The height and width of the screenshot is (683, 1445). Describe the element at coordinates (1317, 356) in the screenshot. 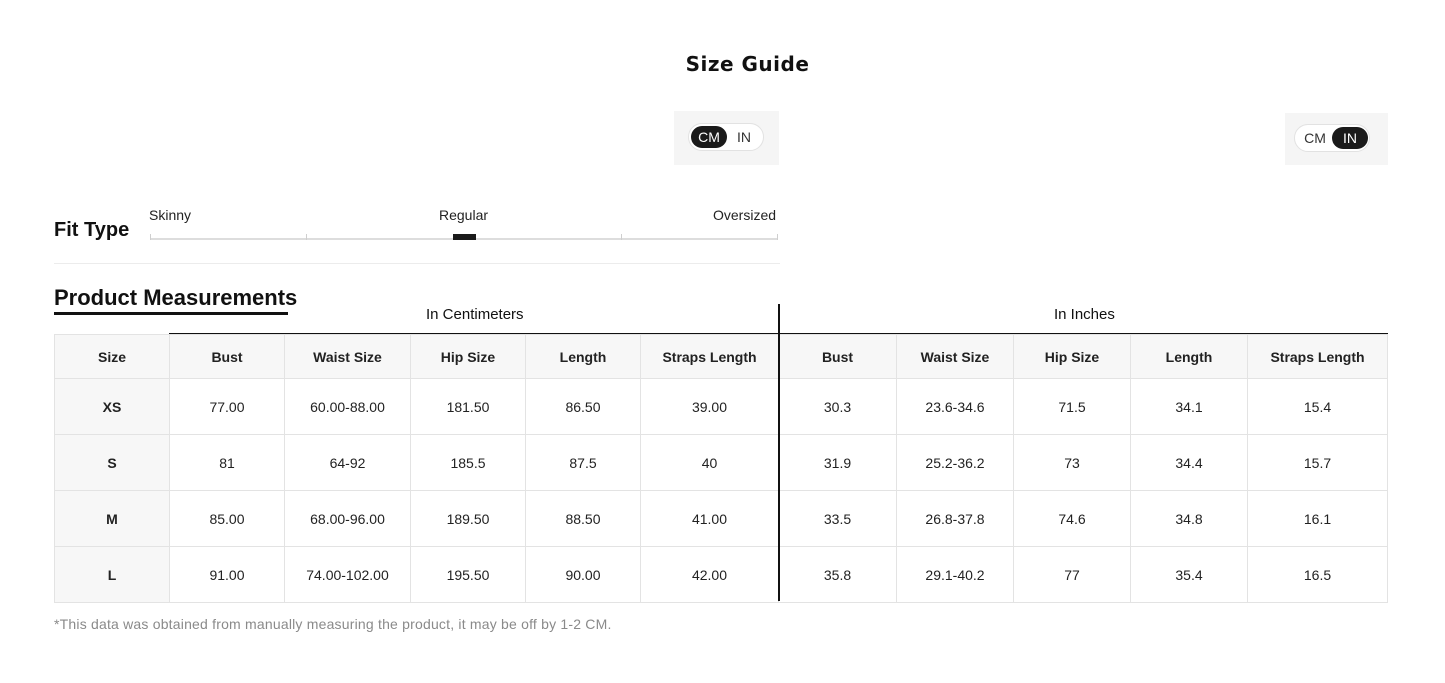

I see `header-straps-in: Straps Length` at that location.